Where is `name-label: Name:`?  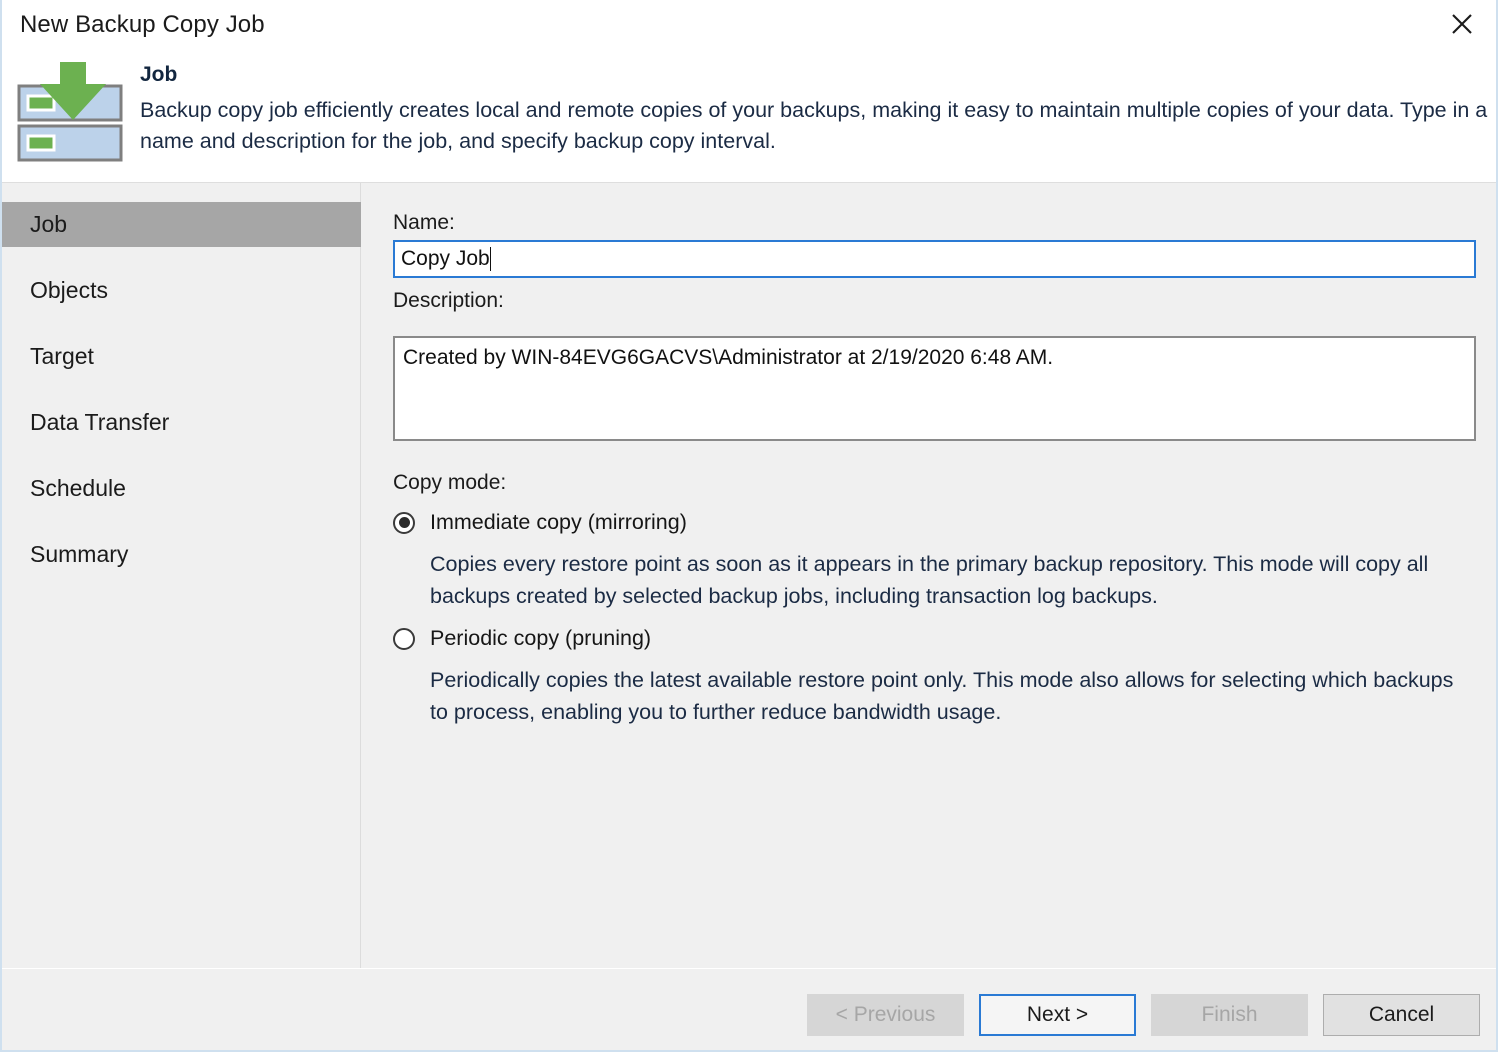
name-label: Name: is located at coordinates (424, 222).